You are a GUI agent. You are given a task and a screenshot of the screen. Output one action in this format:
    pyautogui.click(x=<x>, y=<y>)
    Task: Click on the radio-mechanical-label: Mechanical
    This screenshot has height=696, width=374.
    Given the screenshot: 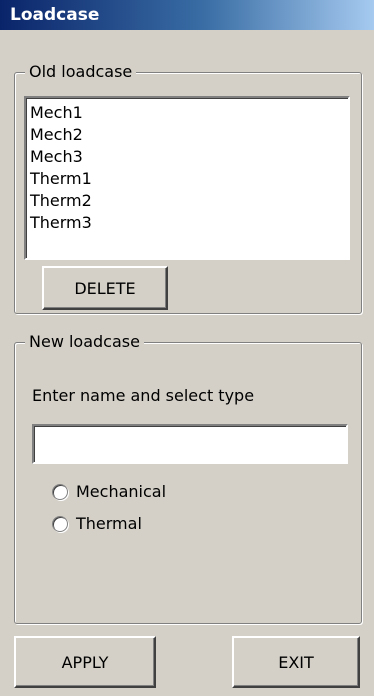 What is the action you would take?
    pyautogui.click(x=121, y=491)
    